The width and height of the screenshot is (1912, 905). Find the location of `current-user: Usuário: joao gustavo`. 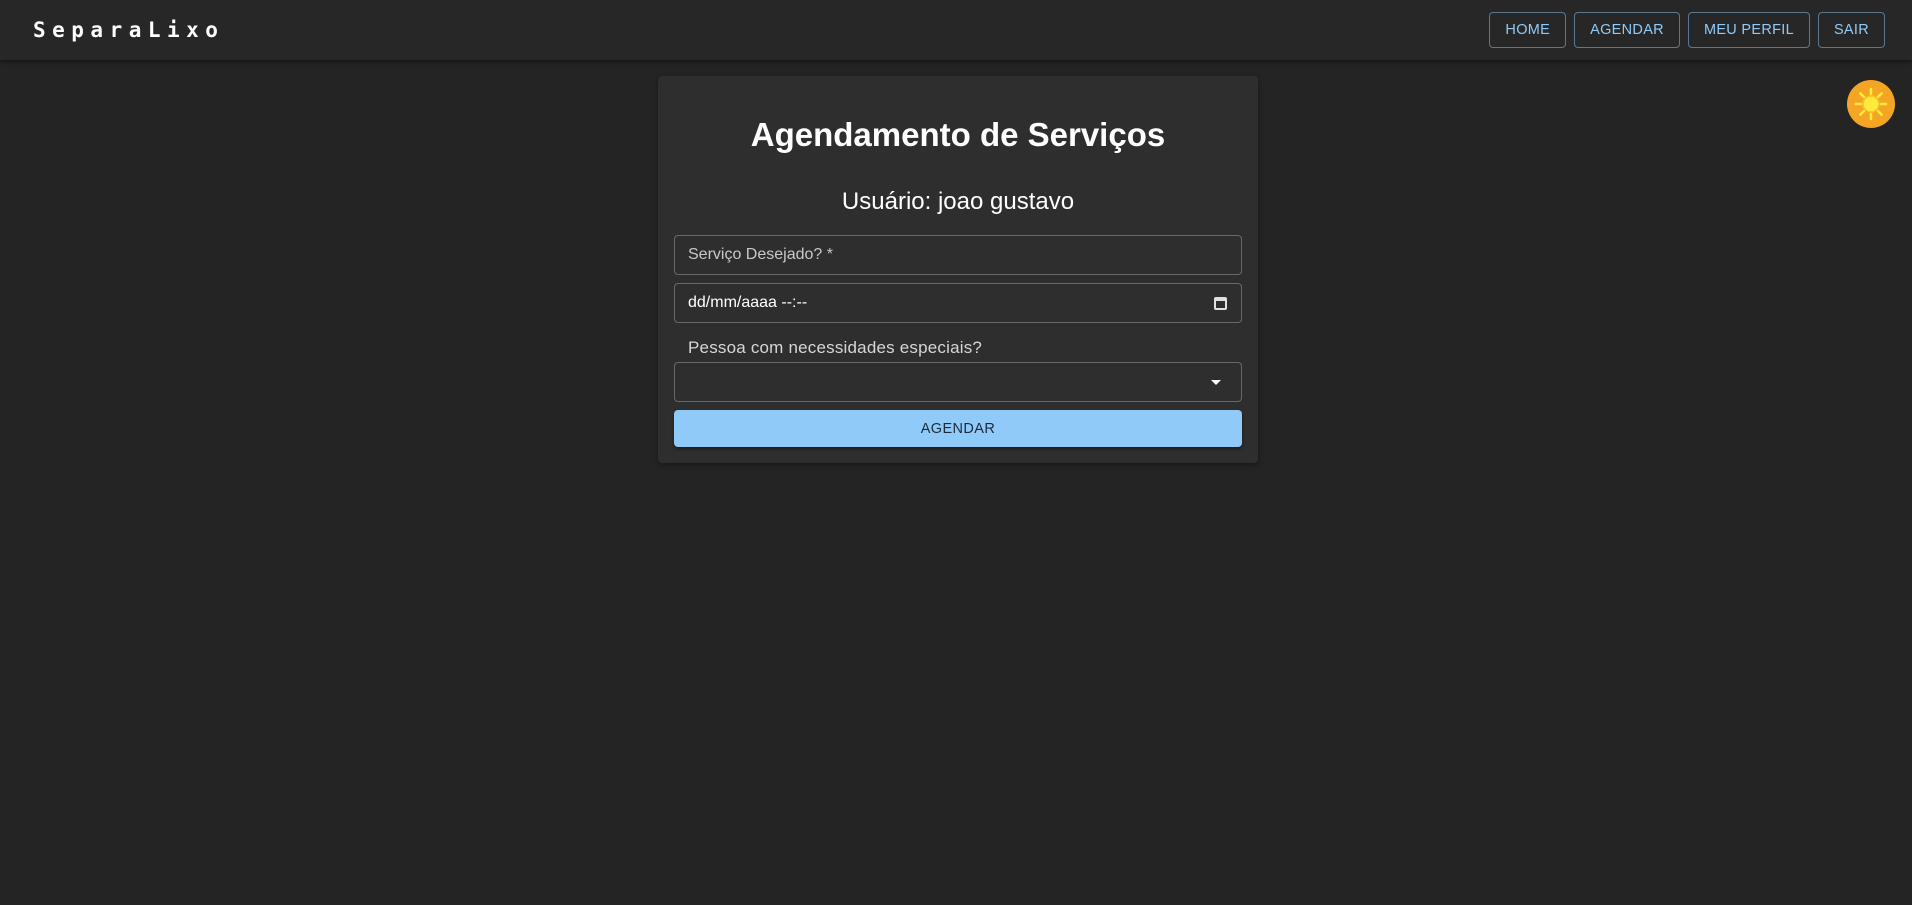

current-user: Usuário: joao gustavo is located at coordinates (958, 202).